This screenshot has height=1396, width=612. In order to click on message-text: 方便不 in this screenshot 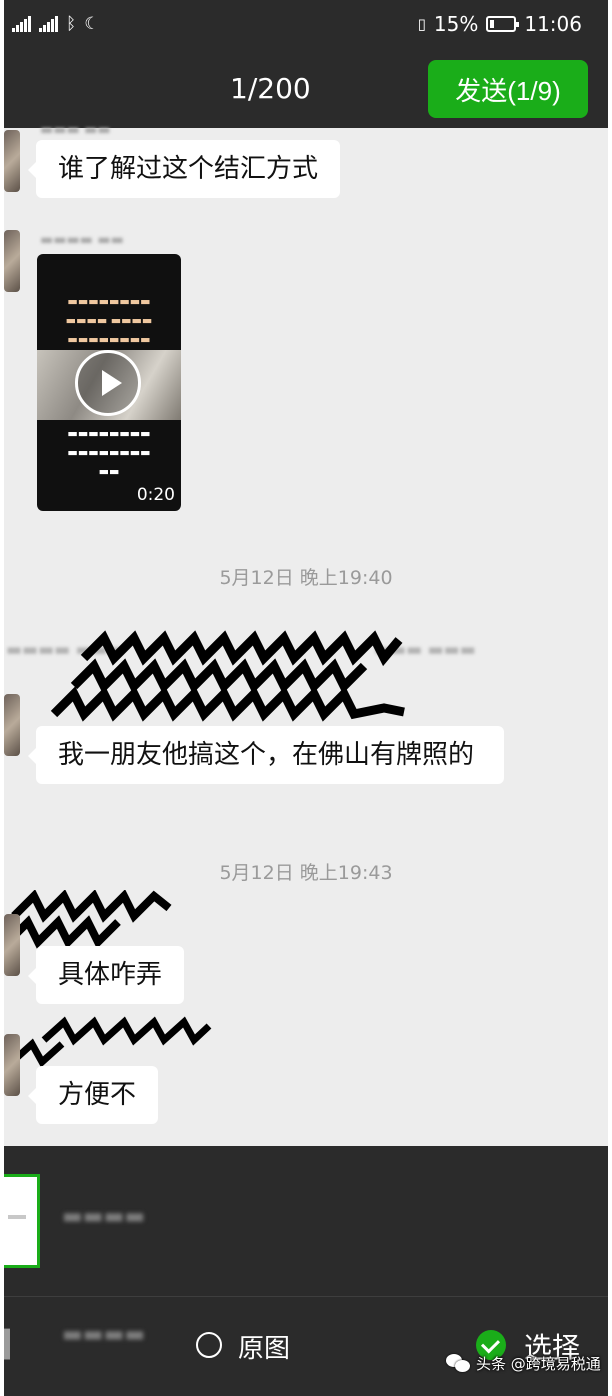, I will do `click(97, 1095)`.